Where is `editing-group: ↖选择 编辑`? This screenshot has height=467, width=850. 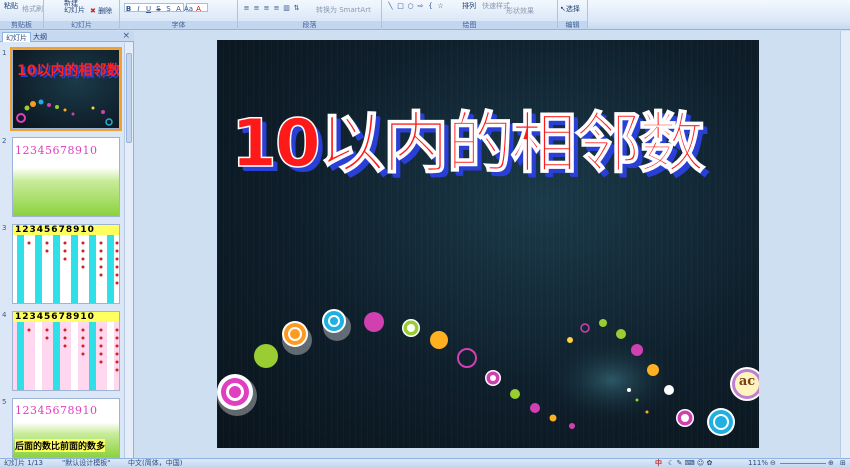
editing-group: ↖选择 编辑 is located at coordinates (573, 15).